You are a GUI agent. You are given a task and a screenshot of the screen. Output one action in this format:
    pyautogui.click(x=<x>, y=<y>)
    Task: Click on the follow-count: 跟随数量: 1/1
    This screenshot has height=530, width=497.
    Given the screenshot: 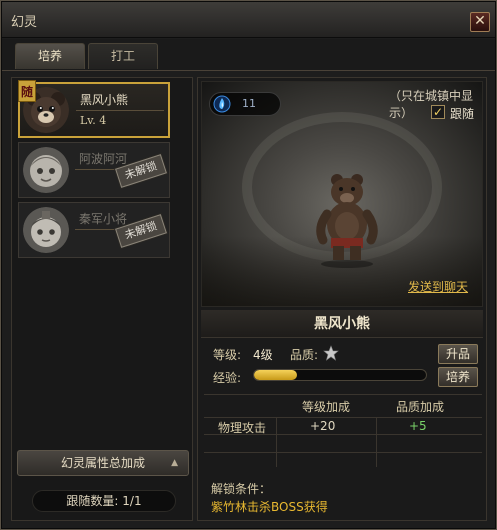 What is the action you would take?
    pyautogui.click(x=104, y=501)
    